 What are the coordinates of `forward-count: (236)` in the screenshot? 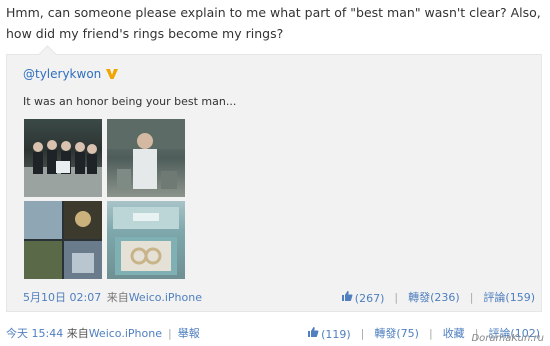 It's located at (445, 297).